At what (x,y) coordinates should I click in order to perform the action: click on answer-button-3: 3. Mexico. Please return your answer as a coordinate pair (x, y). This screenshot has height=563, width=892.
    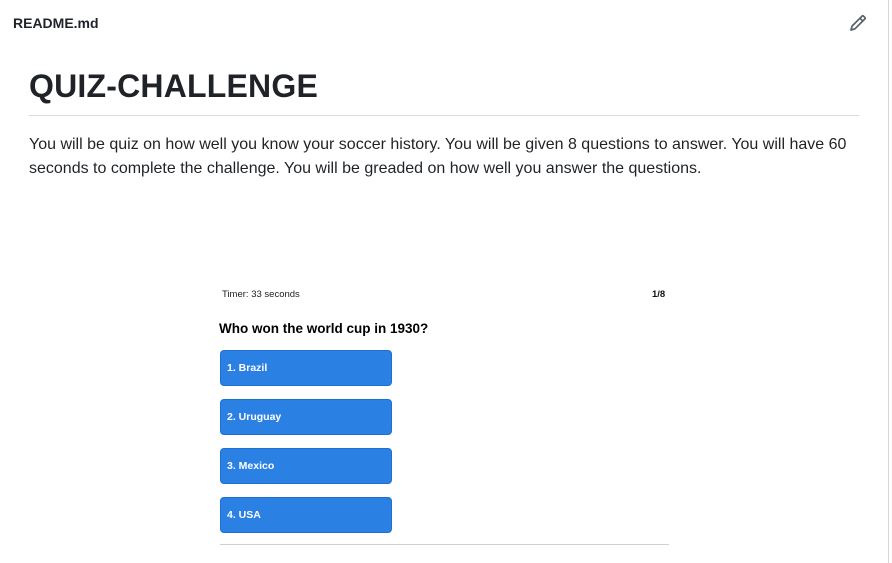
    Looking at the image, I should click on (306, 466).